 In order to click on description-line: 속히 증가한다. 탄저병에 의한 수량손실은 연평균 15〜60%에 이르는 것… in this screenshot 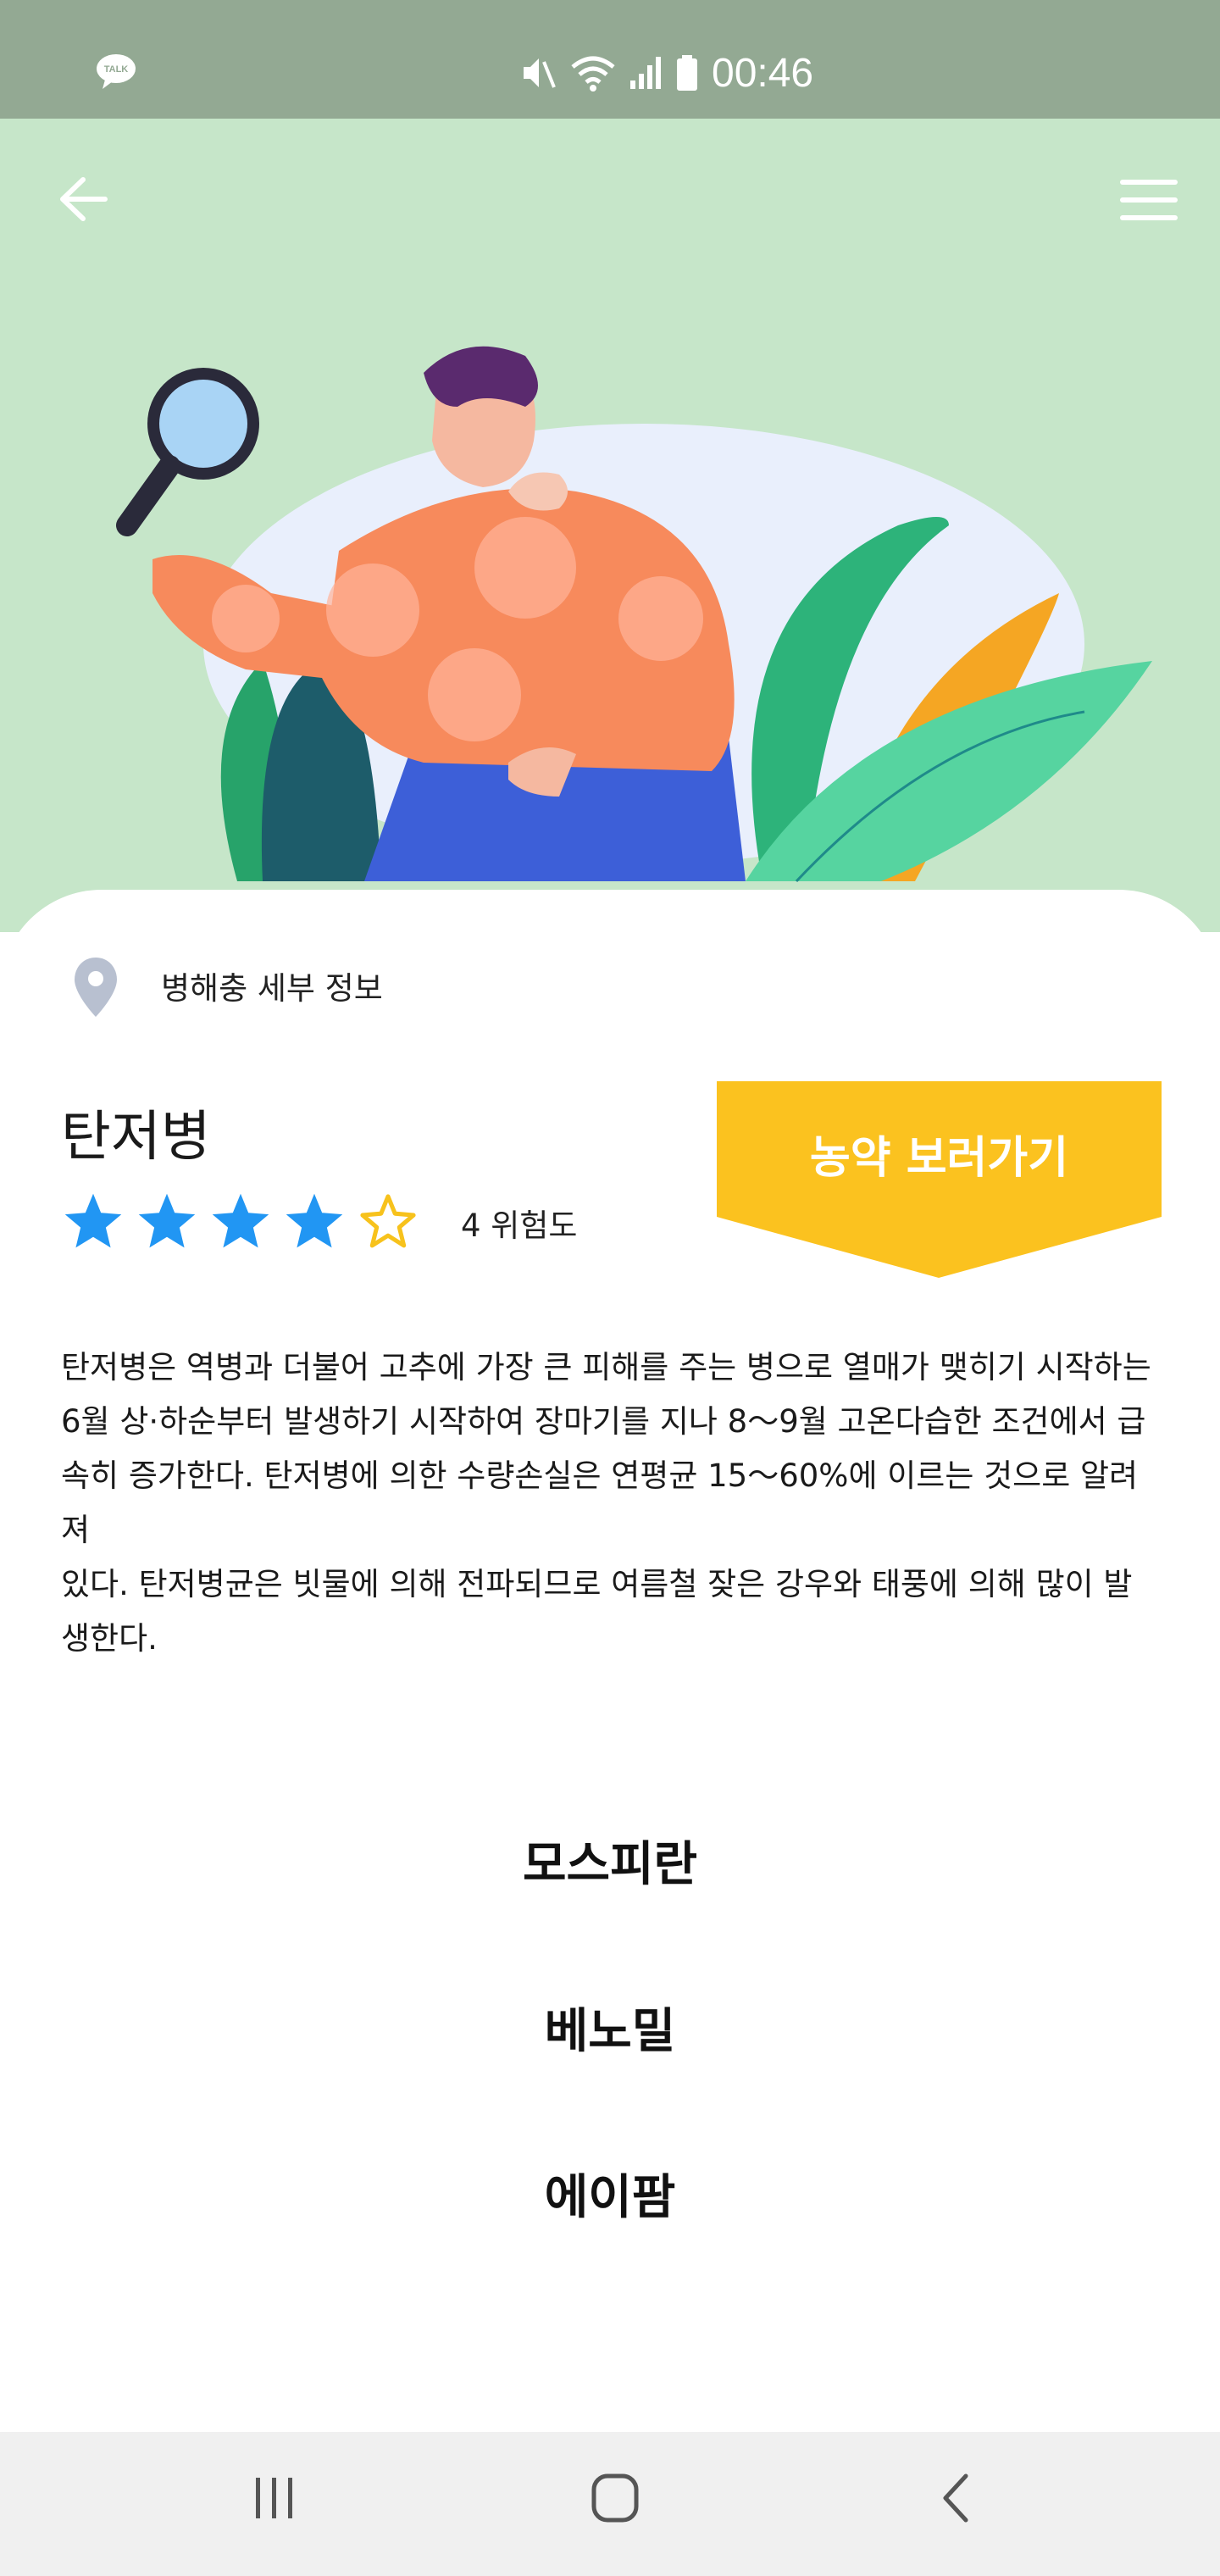, I will do `click(600, 1502)`.